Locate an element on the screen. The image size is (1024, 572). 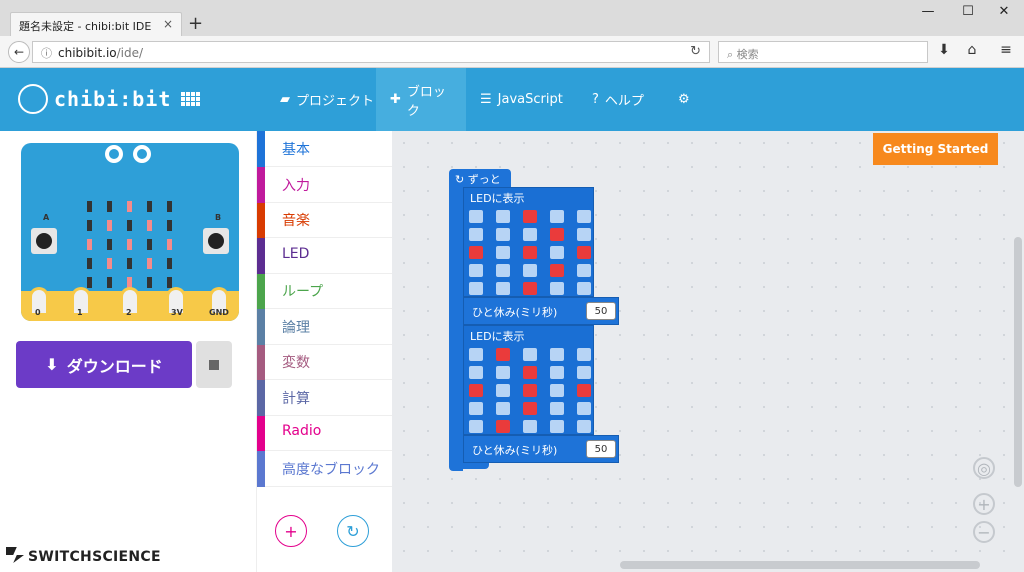
minimize-button: — is located at coordinates (928, 11).